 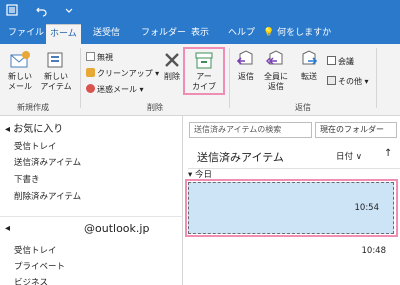 I want to click on delete-icon, so click(x=172, y=60).